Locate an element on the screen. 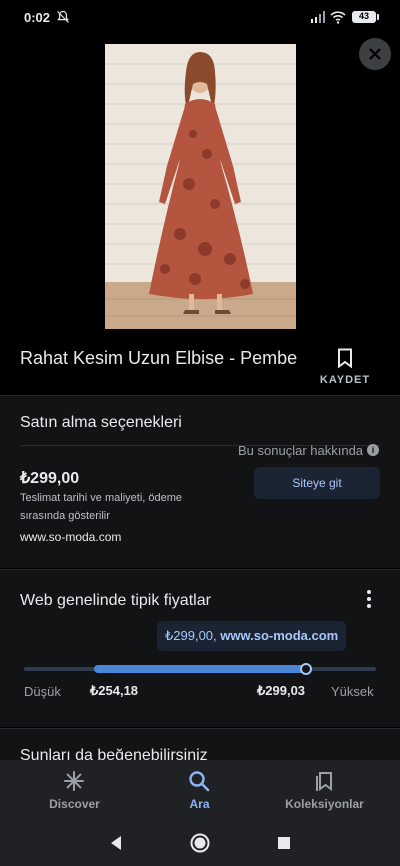  nav-search: Ara is located at coordinates (199, 790).